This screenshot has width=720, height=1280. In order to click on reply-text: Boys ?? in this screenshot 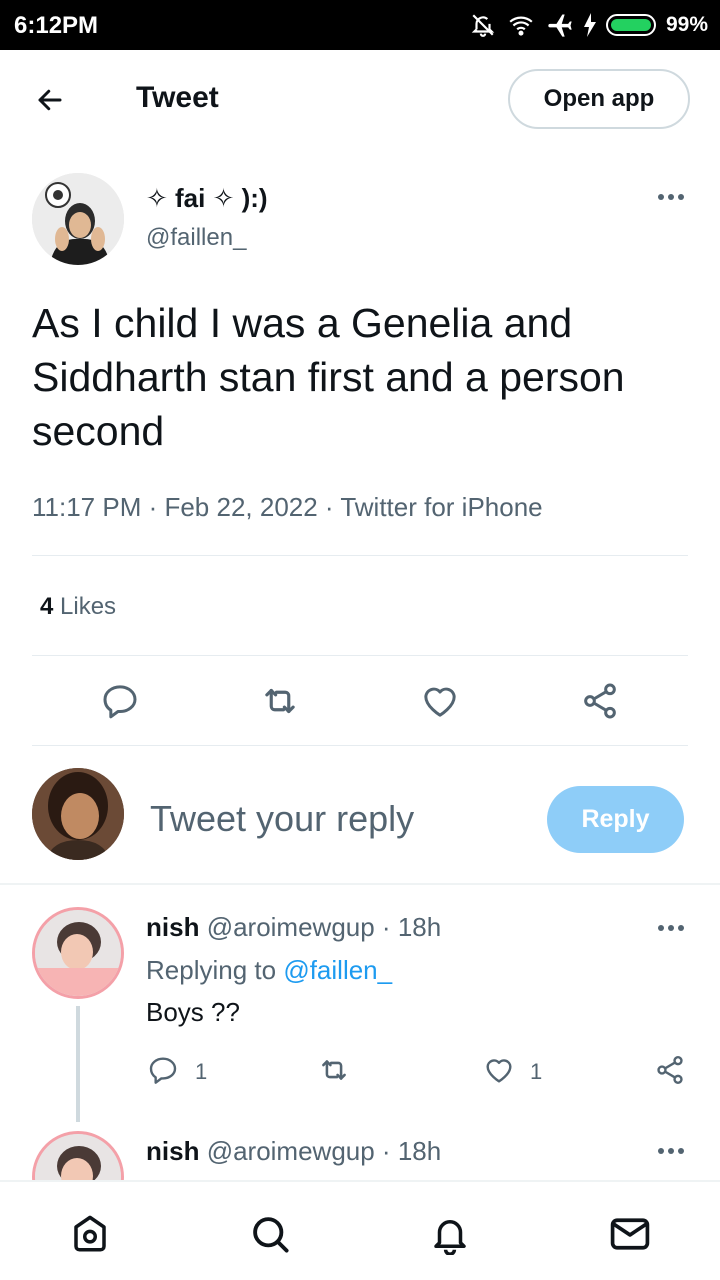, I will do `click(193, 1012)`.